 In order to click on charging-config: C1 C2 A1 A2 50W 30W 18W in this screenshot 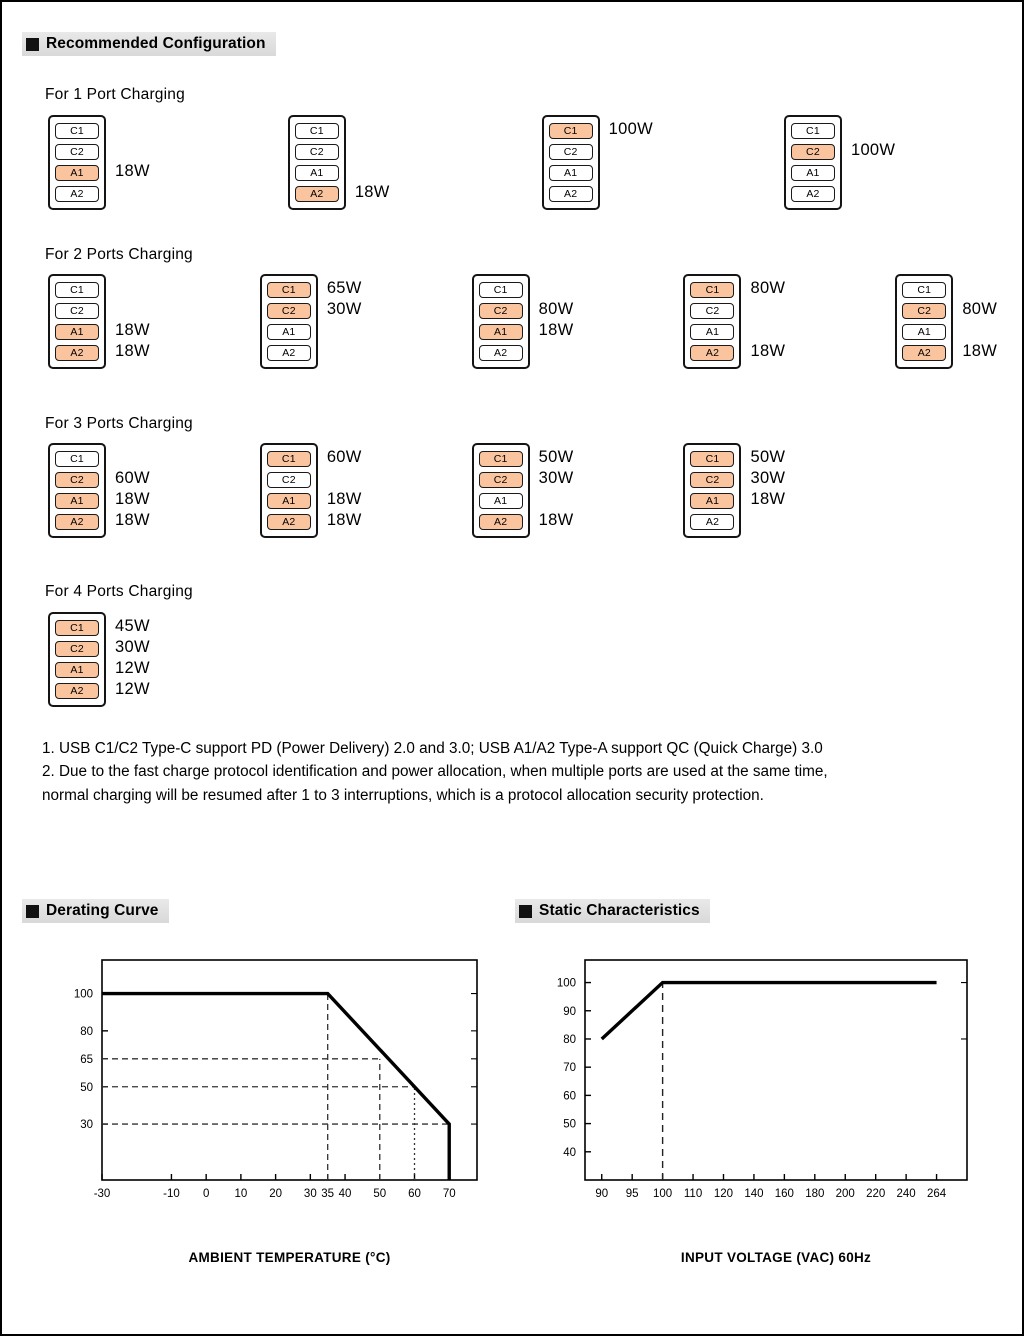, I will do `click(522, 490)`.